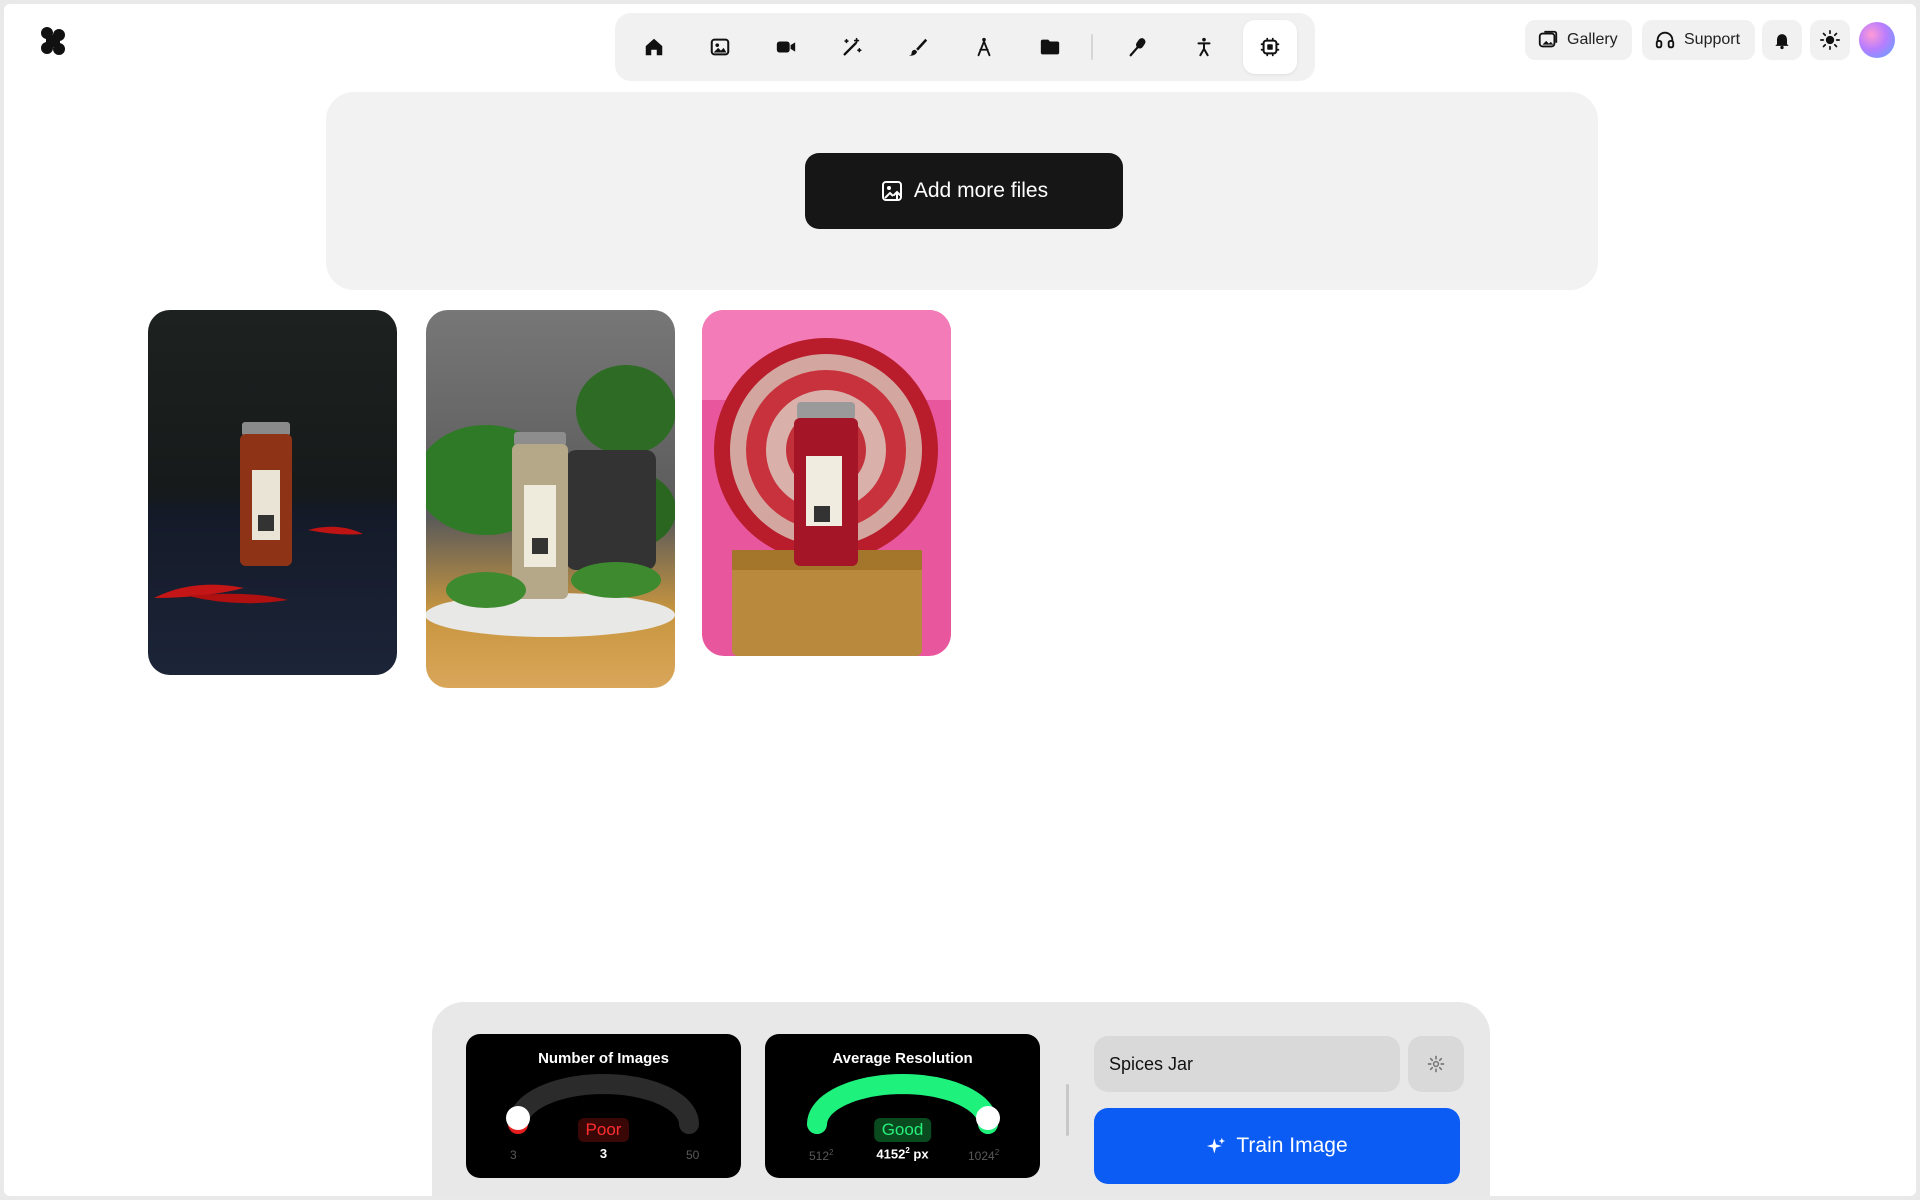  I want to click on tool-voice, so click(1138, 47).